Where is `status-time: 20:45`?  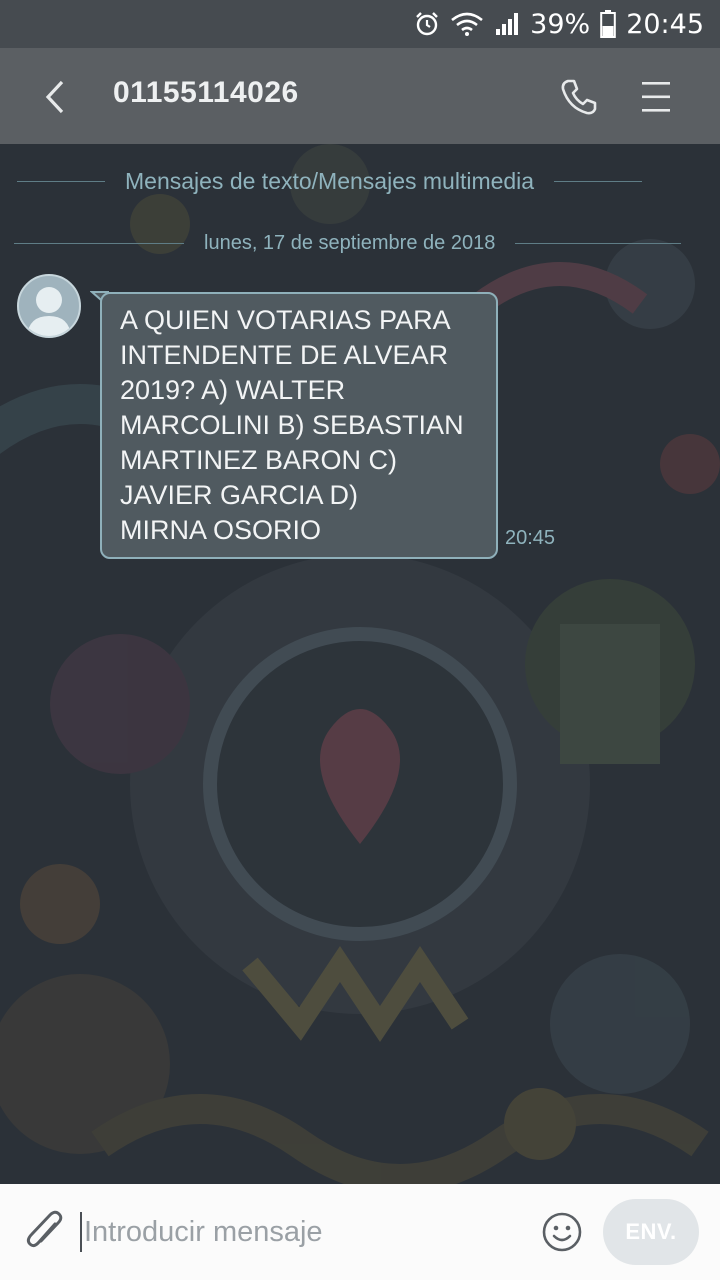
status-time: 20:45 is located at coordinates (665, 24).